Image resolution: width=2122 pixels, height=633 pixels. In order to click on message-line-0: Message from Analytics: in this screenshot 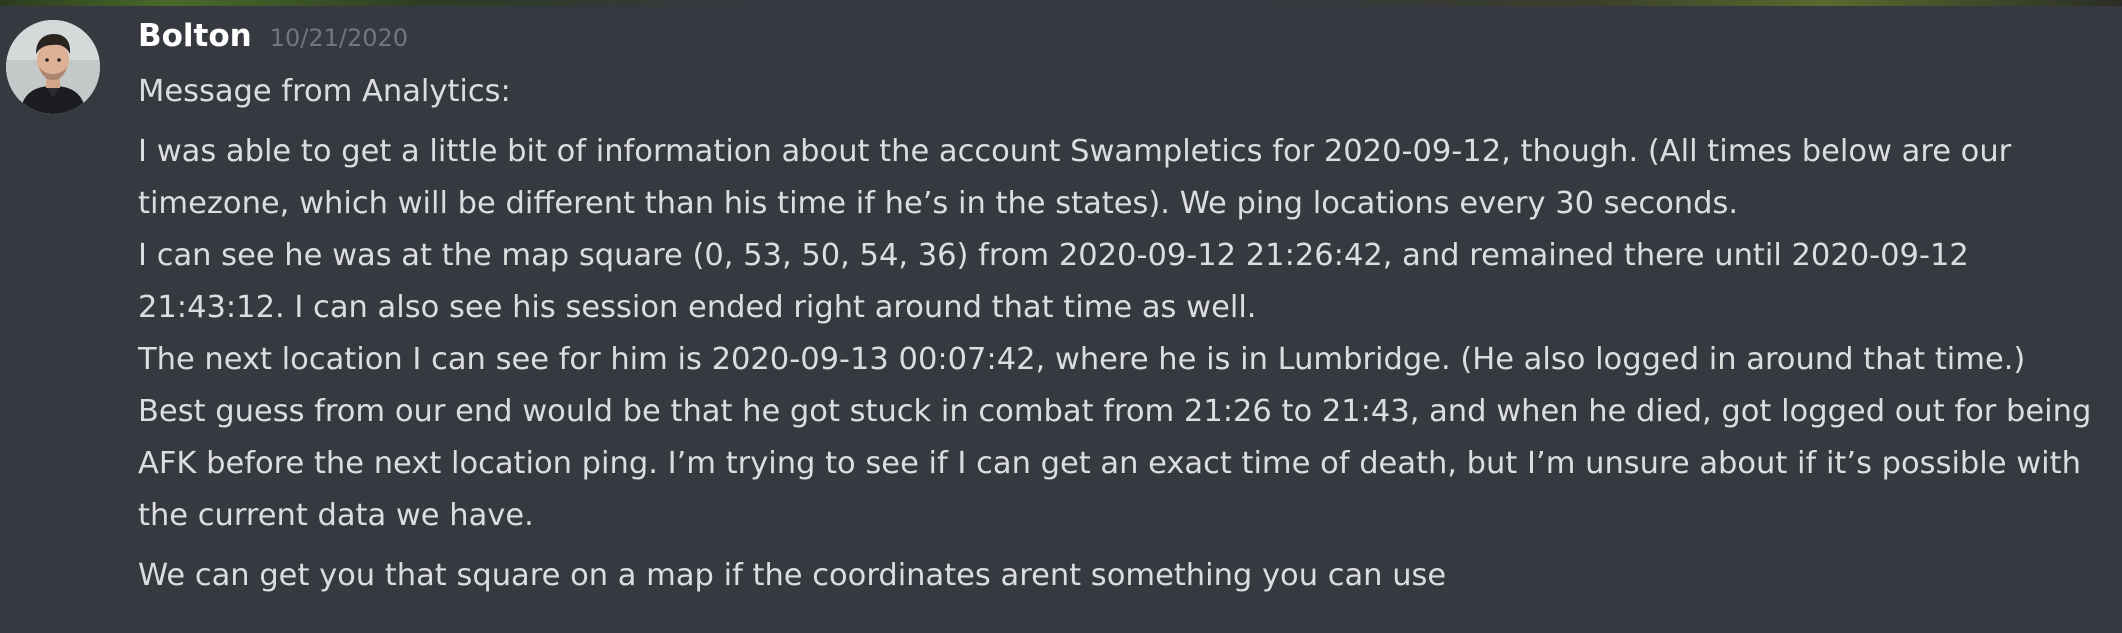, I will do `click(324, 91)`.